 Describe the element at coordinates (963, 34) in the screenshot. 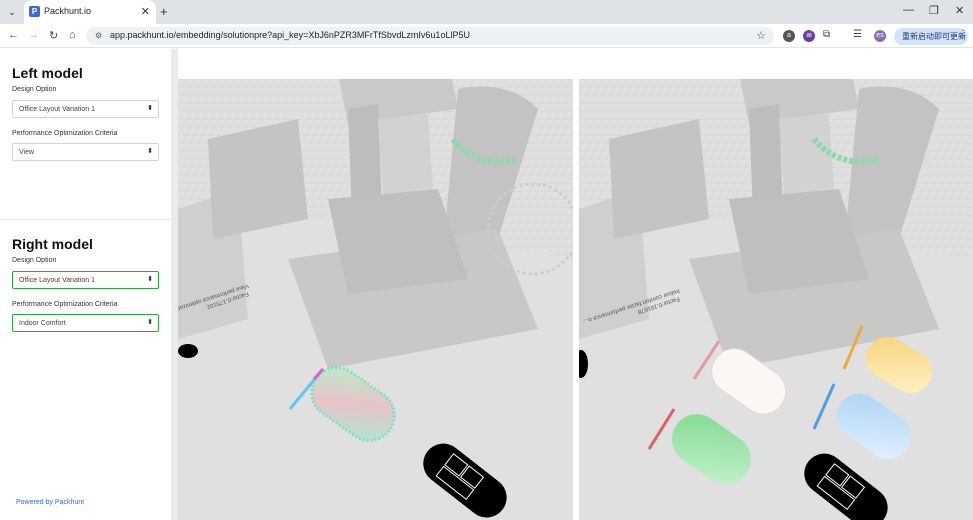

I see `browser-menu-icon: ⋮` at that location.